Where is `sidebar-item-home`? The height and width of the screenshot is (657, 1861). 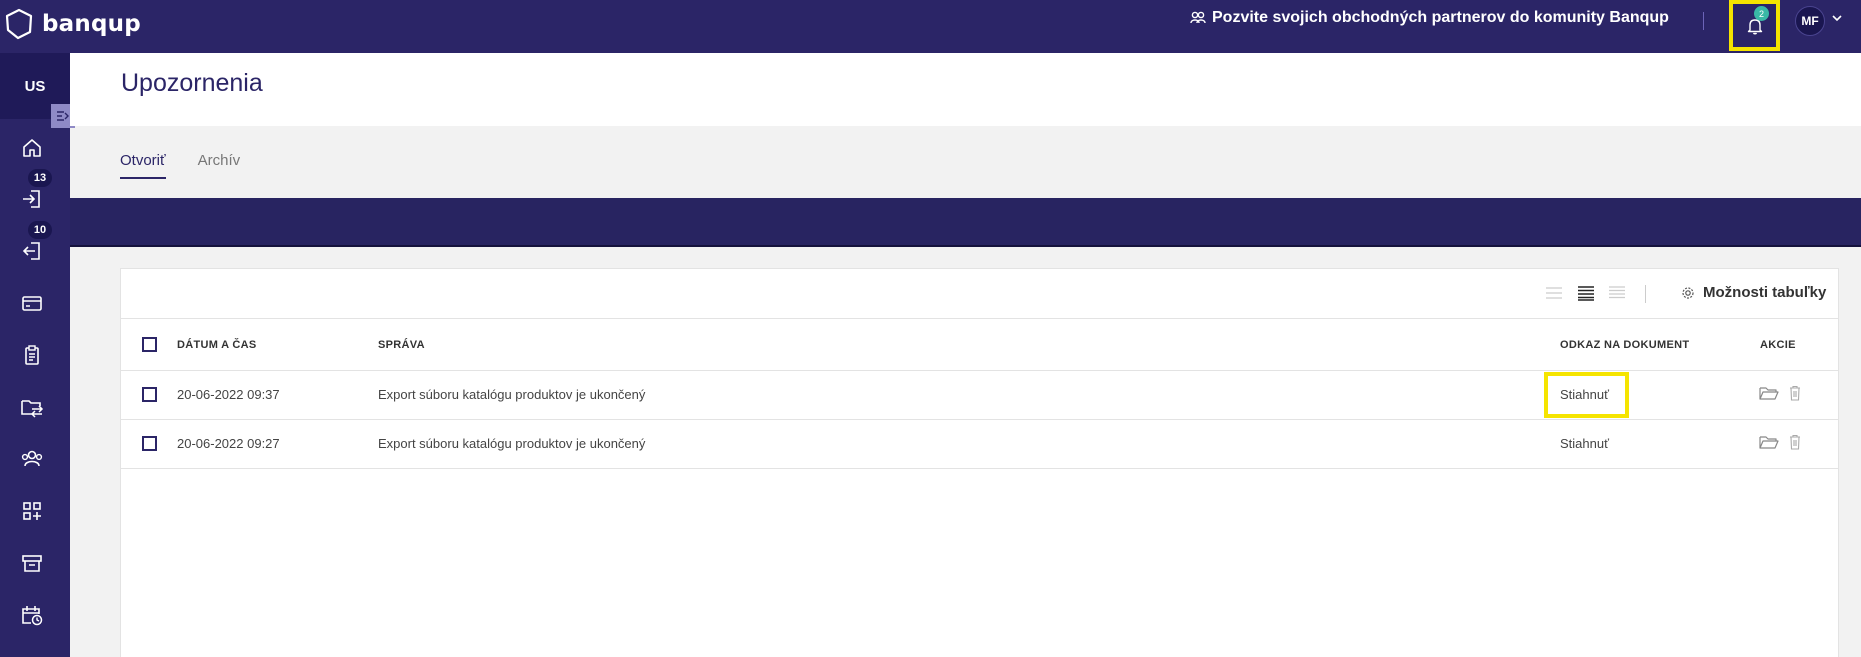
sidebar-item-home is located at coordinates (32, 148).